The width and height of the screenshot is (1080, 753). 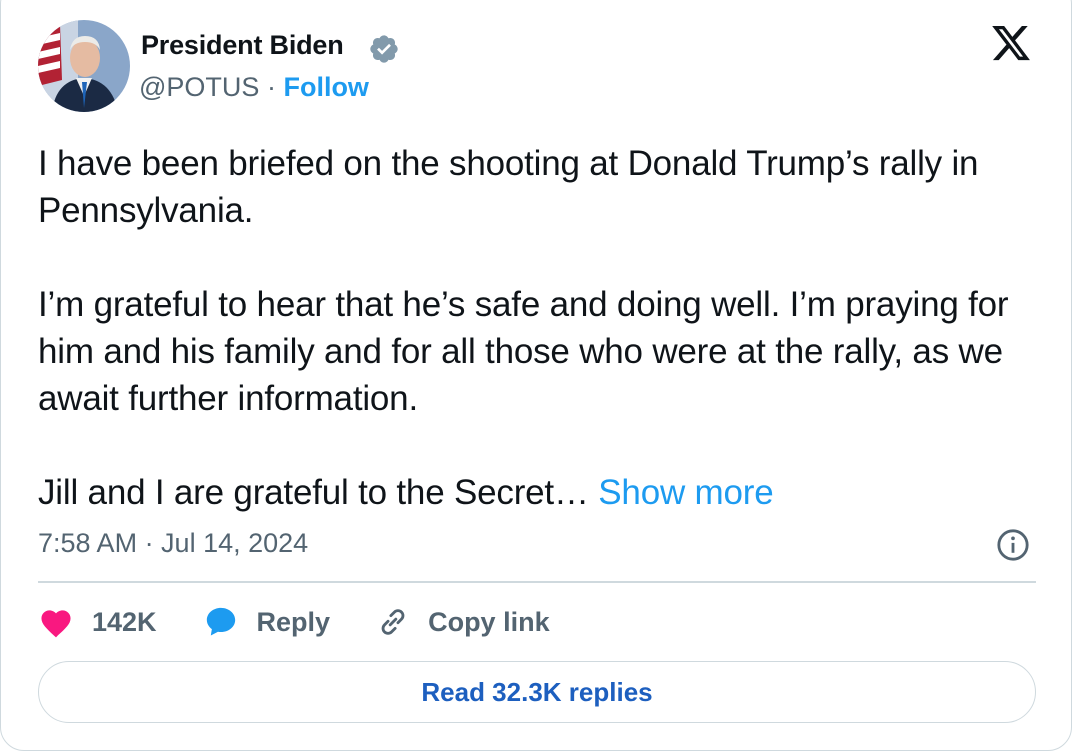 What do you see at coordinates (537, 582) in the screenshot?
I see `divider` at bounding box center [537, 582].